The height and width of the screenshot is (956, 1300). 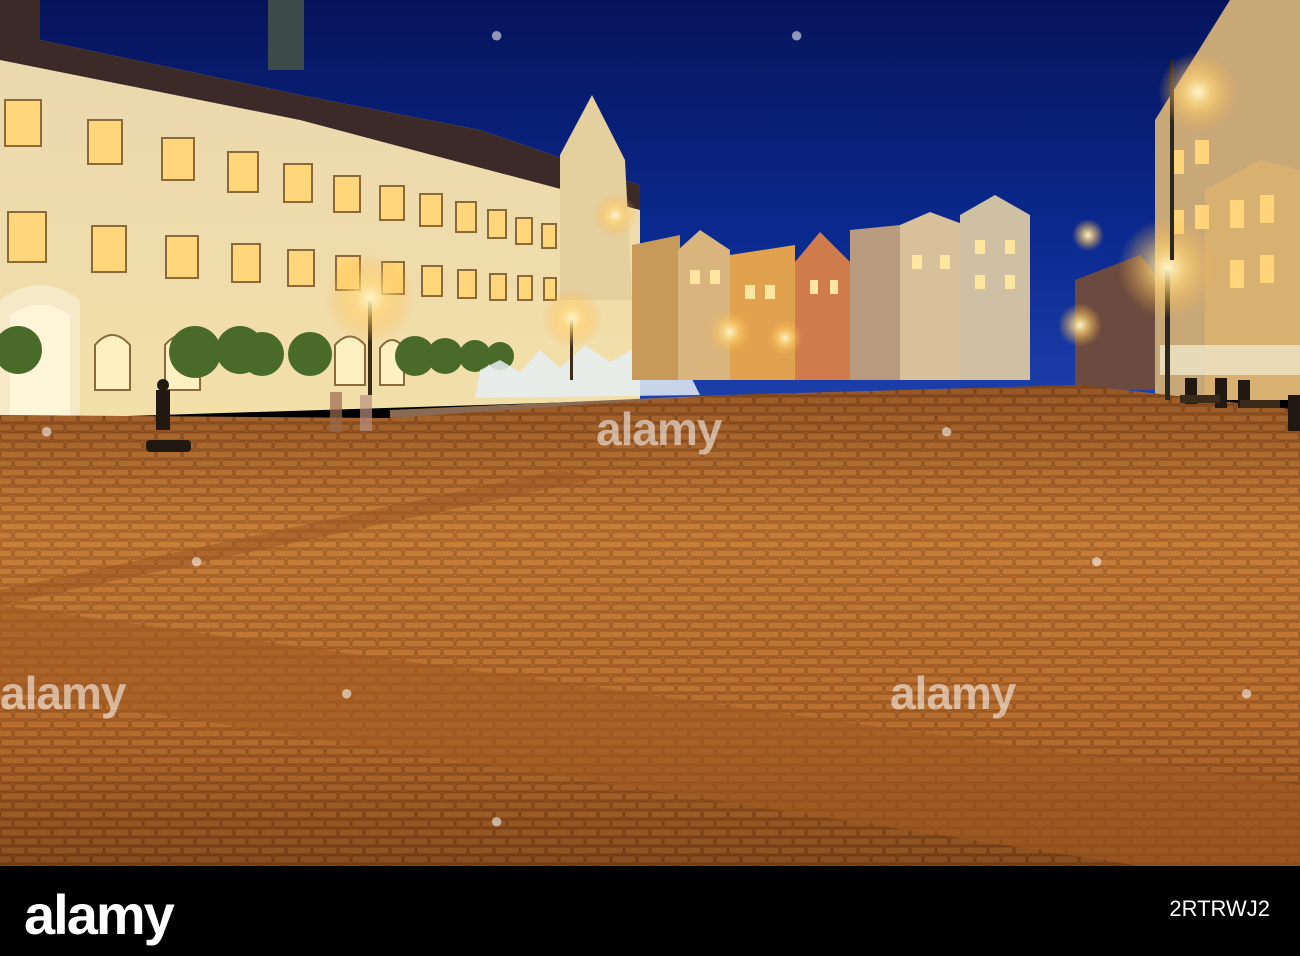 What do you see at coordinates (650, 911) in the screenshot?
I see `stock-footer-bar: alamy 2RTRWJ2` at bounding box center [650, 911].